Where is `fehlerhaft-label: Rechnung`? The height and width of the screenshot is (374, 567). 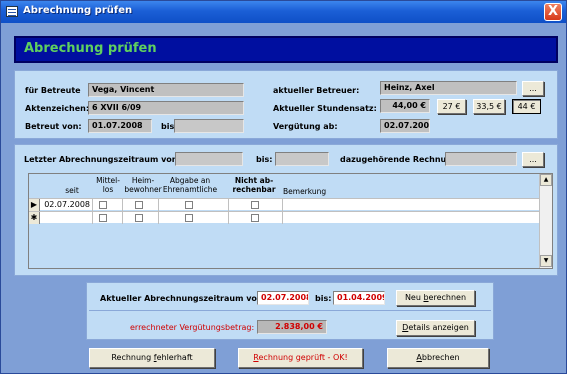
fehlerhaft-label: Rechnung is located at coordinates (132, 357).